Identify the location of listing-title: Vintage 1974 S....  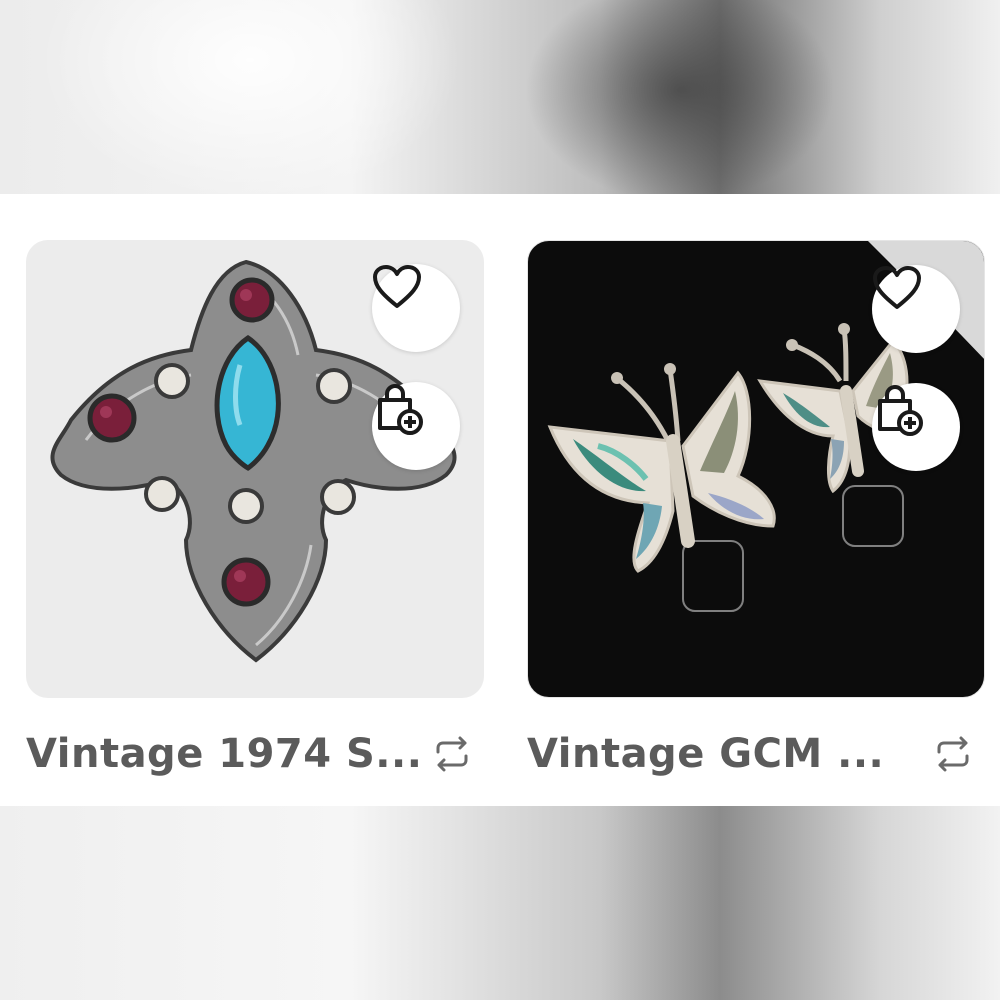
(224, 754).